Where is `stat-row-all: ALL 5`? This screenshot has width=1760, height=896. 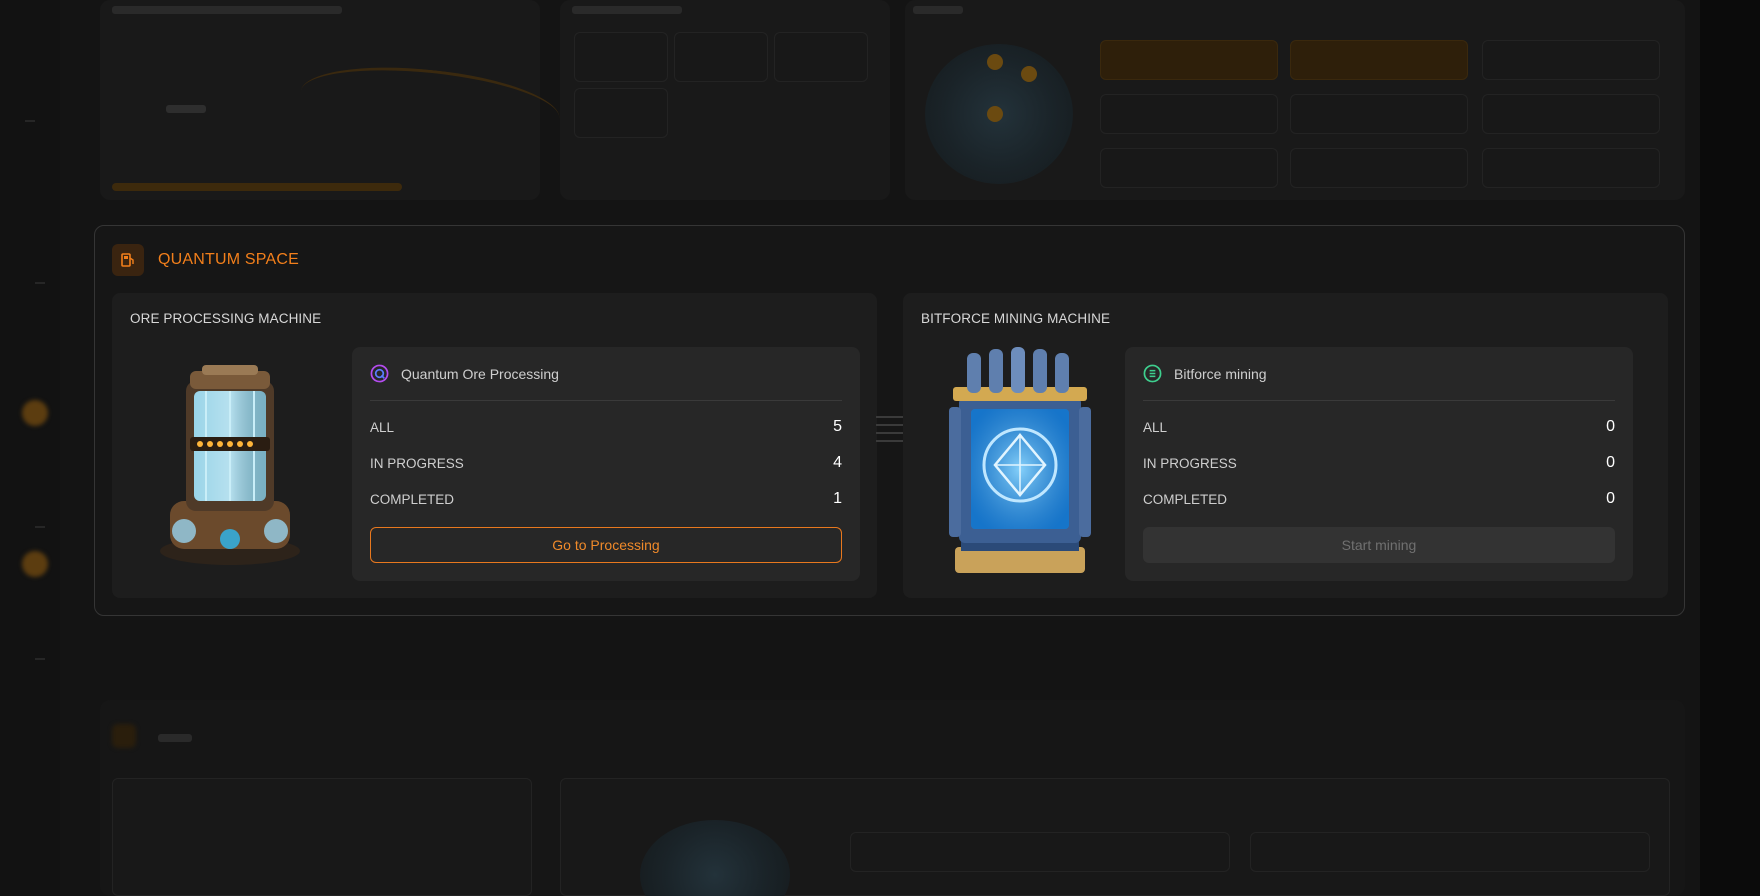
stat-row-all: ALL 5 is located at coordinates (606, 426).